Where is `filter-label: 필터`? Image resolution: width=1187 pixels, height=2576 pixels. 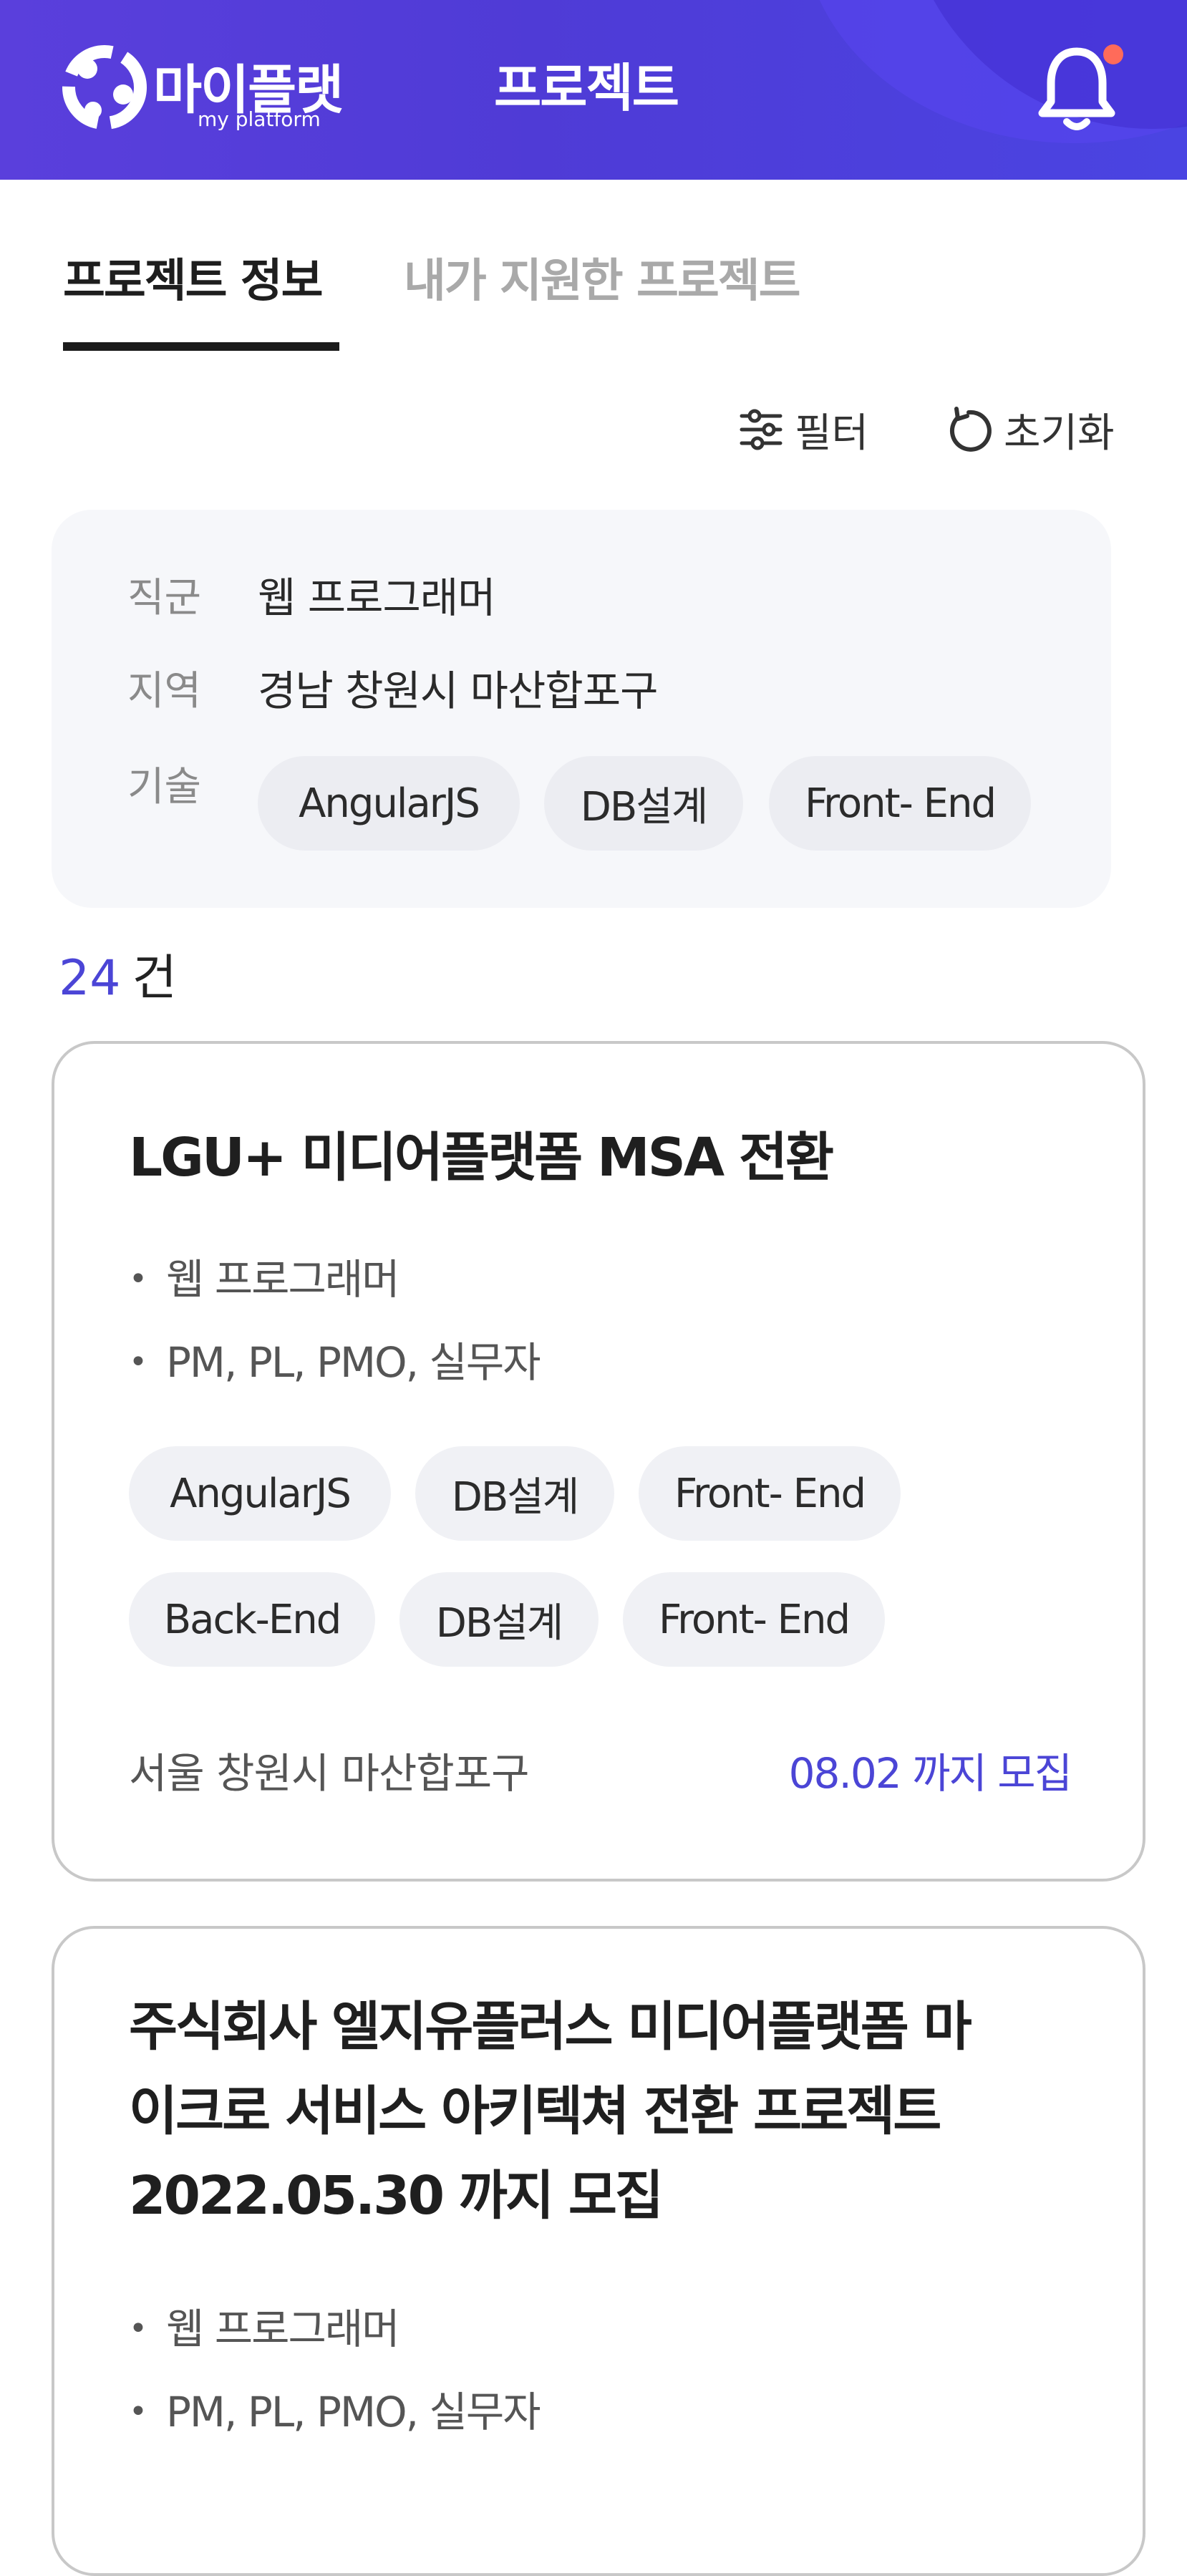
filter-label: 필터 is located at coordinates (832, 433).